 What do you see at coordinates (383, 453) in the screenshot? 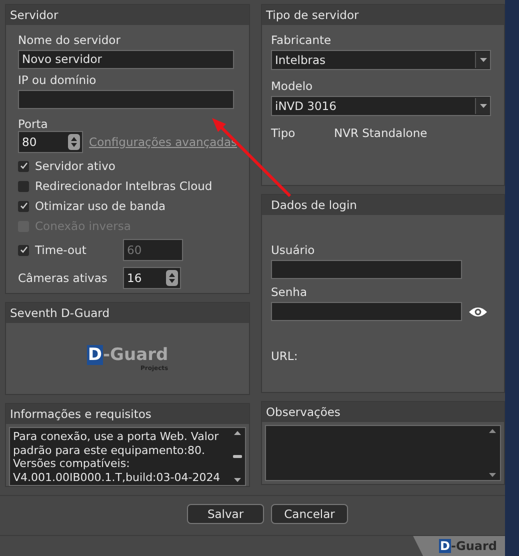
I see `observations-text-area` at bounding box center [383, 453].